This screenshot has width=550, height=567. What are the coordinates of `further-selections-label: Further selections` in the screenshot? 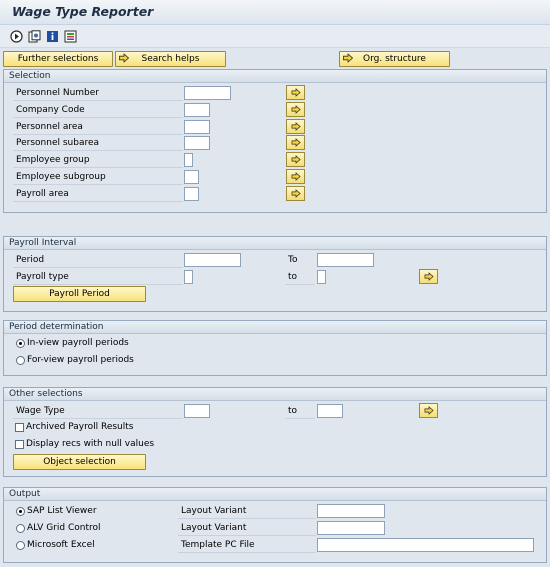 It's located at (58, 59).